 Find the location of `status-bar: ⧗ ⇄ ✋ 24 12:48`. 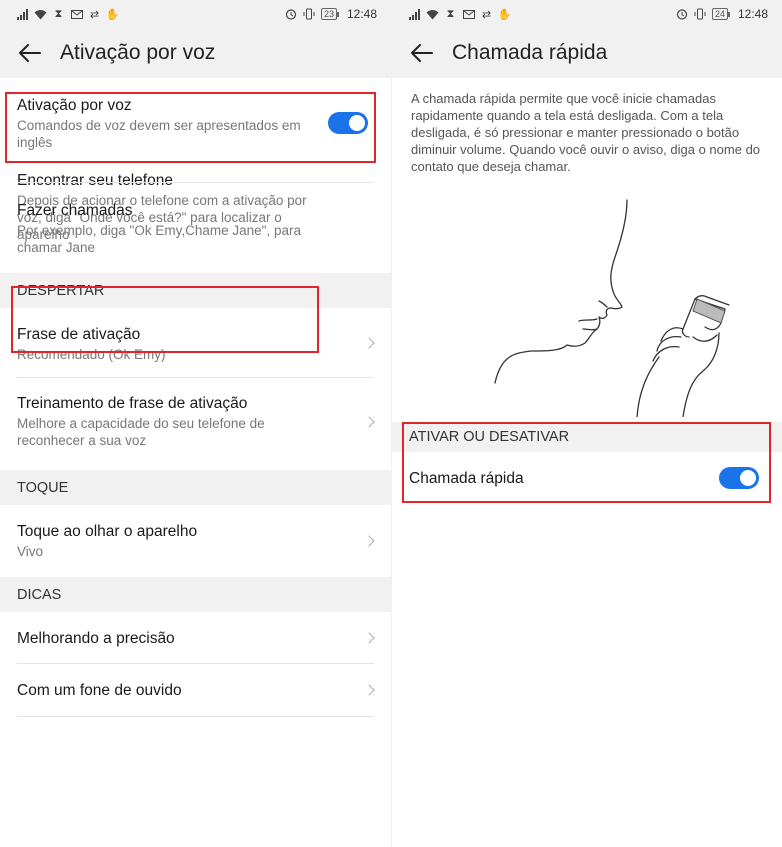

status-bar: ⧗ ⇄ ✋ 24 12:48 is located at coordinates (587, 14).